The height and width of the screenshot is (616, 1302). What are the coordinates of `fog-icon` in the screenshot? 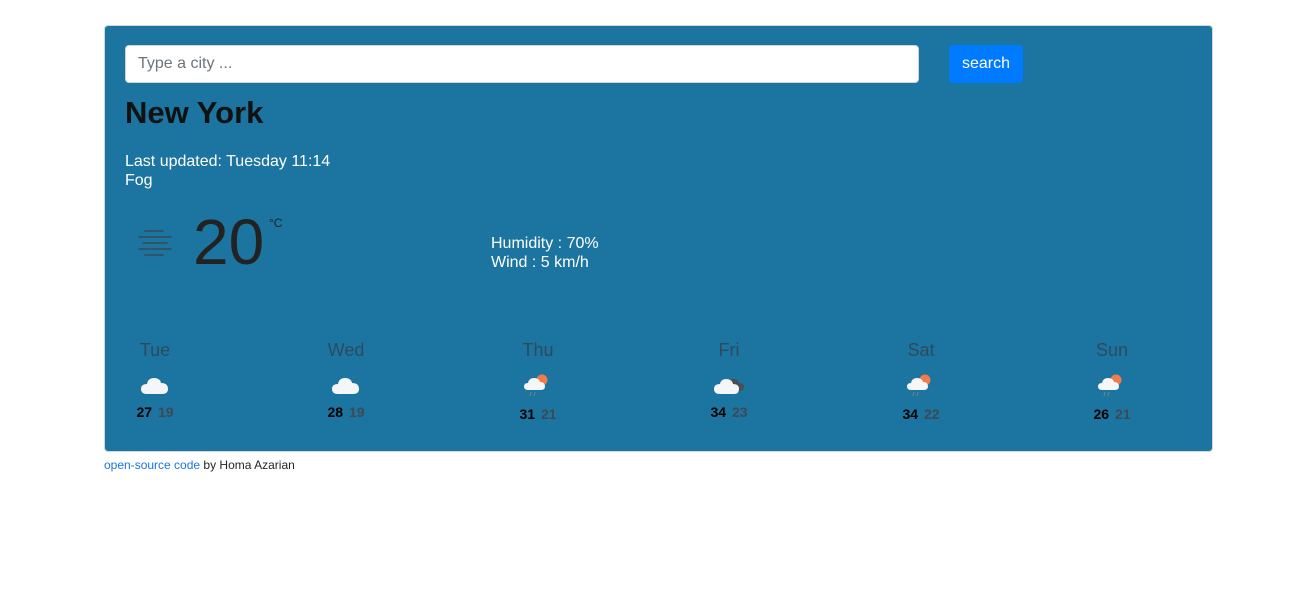 It's located at (155, 244).